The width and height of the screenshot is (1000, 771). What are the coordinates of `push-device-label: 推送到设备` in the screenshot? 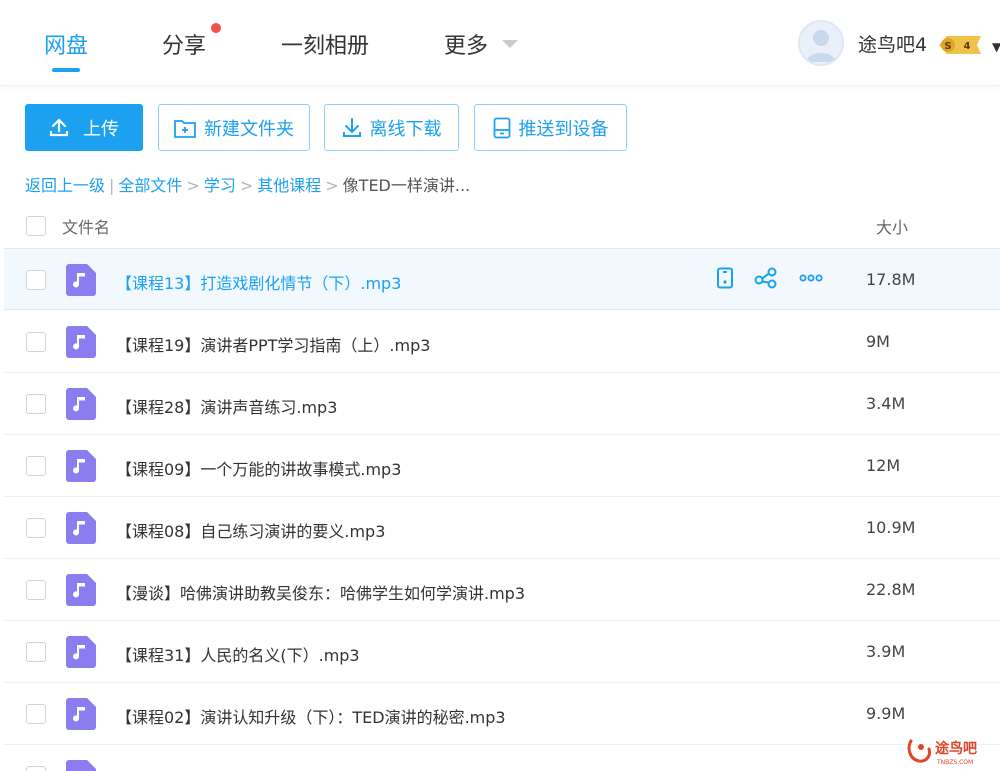 It's located at (563, 129).